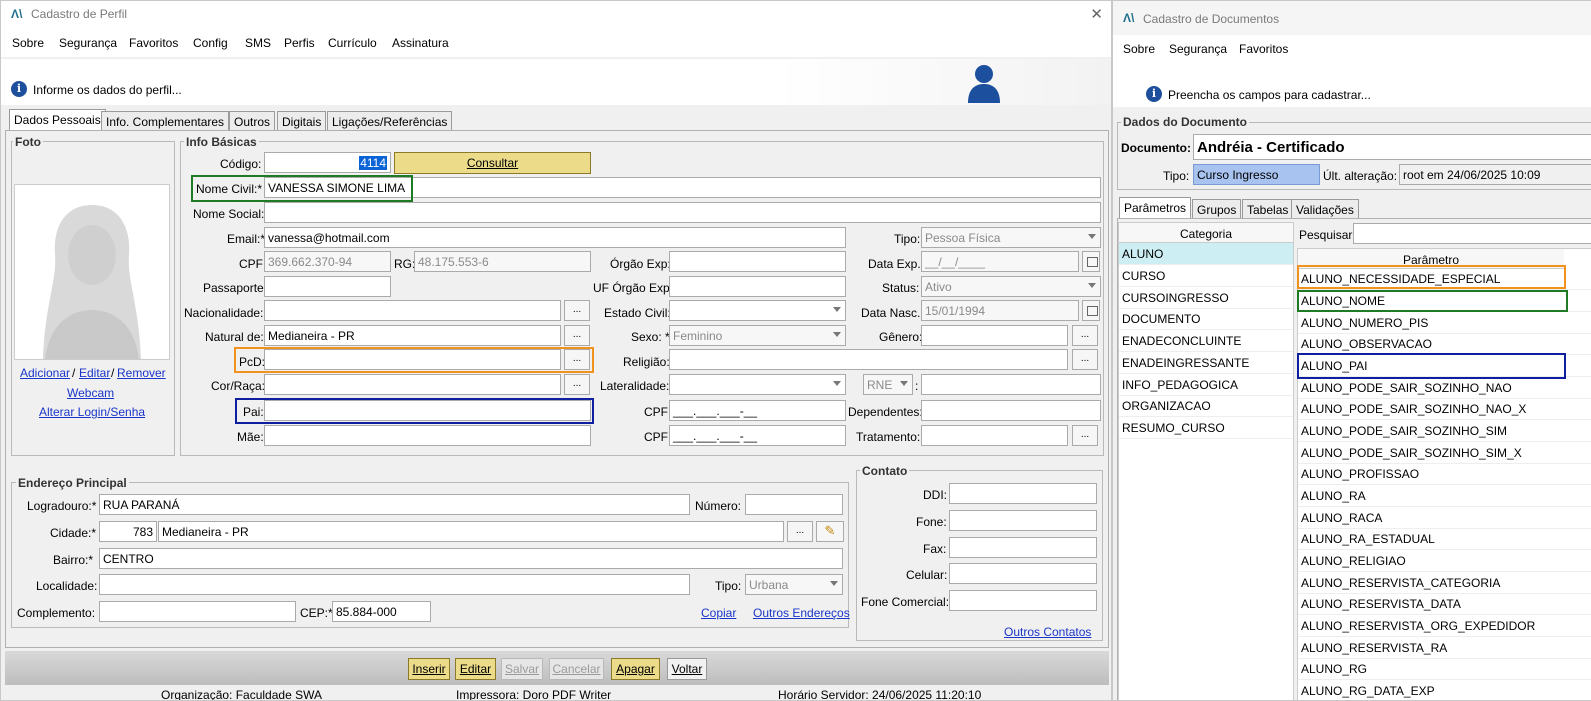 The width and height of the screenshot is (1591, 701). I want to click on list-item: ALUNO_PODE_SAIR_SOZINHO_SIM, so click(1444, 431).